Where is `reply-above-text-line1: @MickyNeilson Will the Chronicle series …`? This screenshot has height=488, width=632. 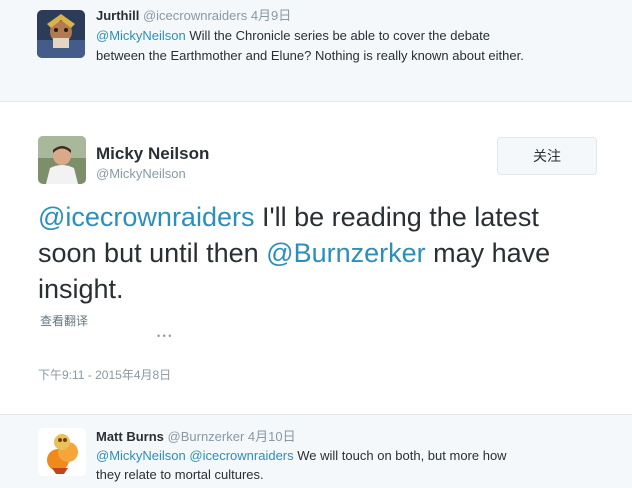
reply-above-text-line1: @MickyNeilson Will the Chronicle series … is located at coordinates (293, 36).